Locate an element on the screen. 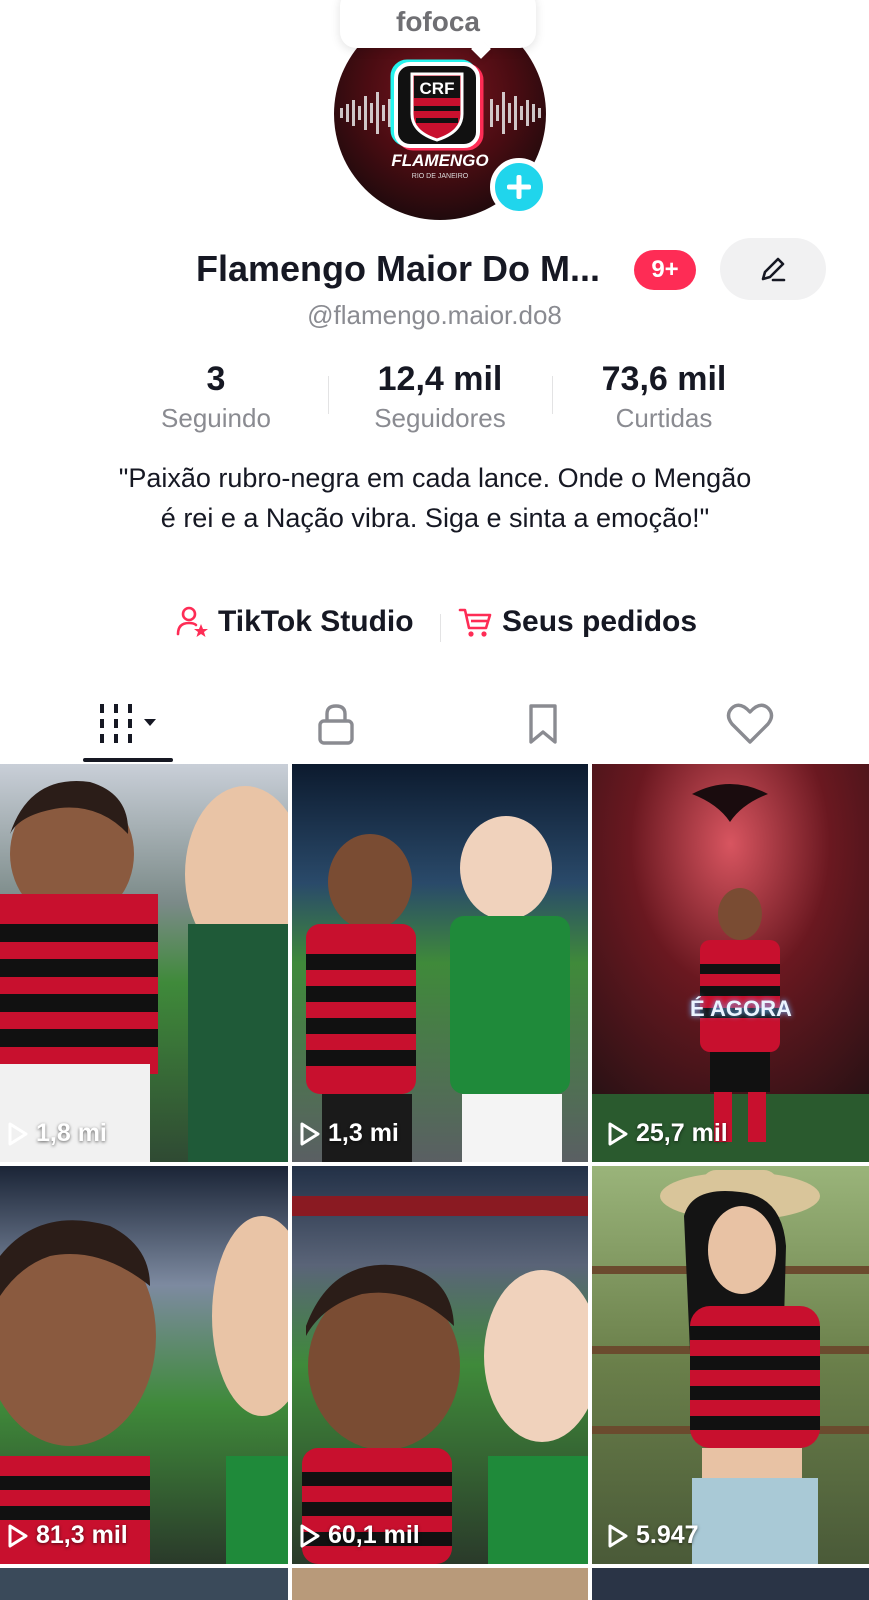 This screenshot has height=1600, width=869. view-count: 25,7 mil is located at coordinates (667, 1133).